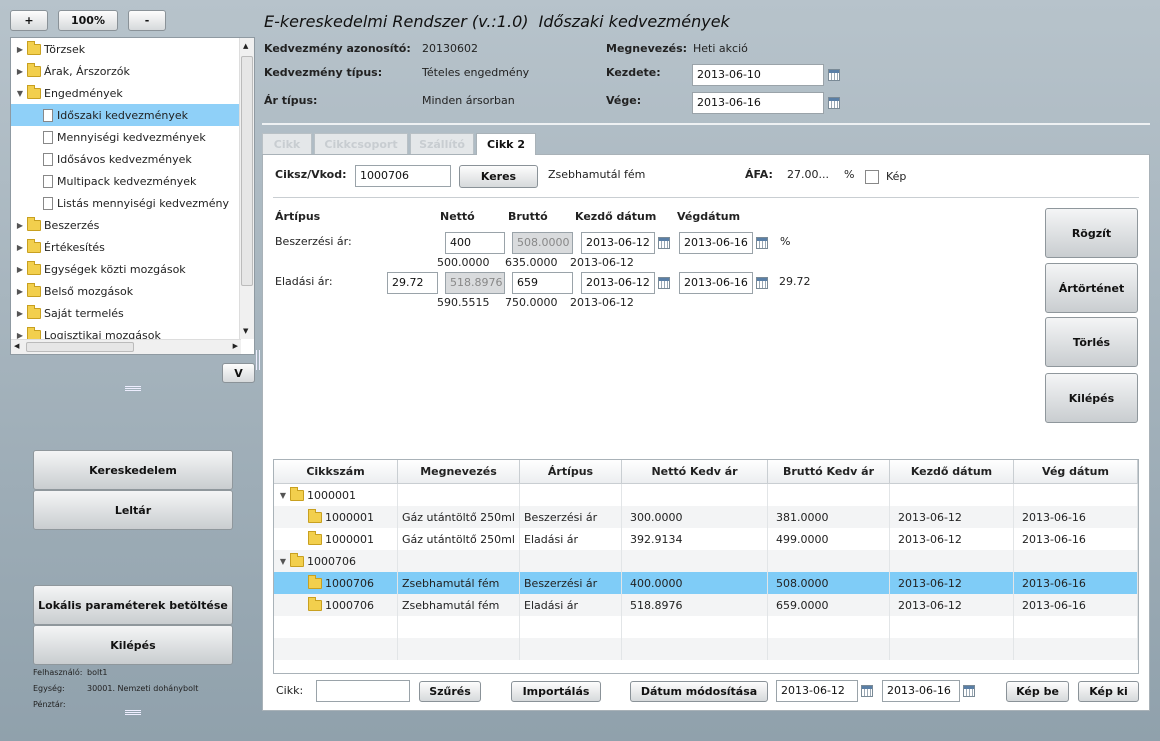 The image size is (1160, 741). What do you see at coordinates (245, 331) in the screenshot?
I see `scroll-down-icon: ▼` at bounding box center [245, 331].